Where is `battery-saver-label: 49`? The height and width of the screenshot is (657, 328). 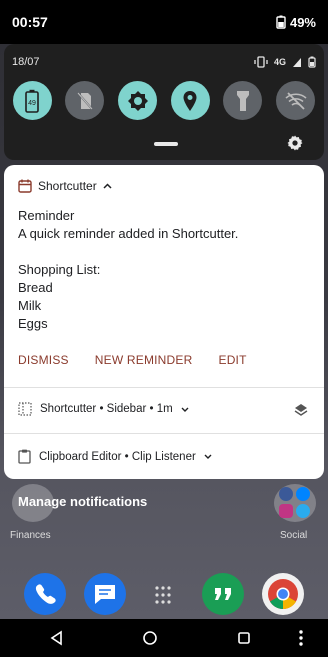 battery-saver-label: 49 is located at coordinates (32, 103).